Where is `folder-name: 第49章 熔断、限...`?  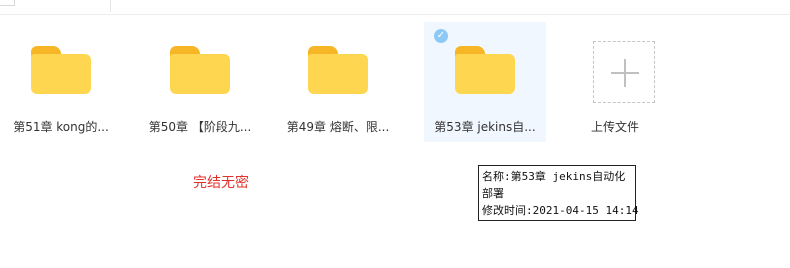 folder-name: 第49章 熔断、限... is located at coordinates (338, 127).